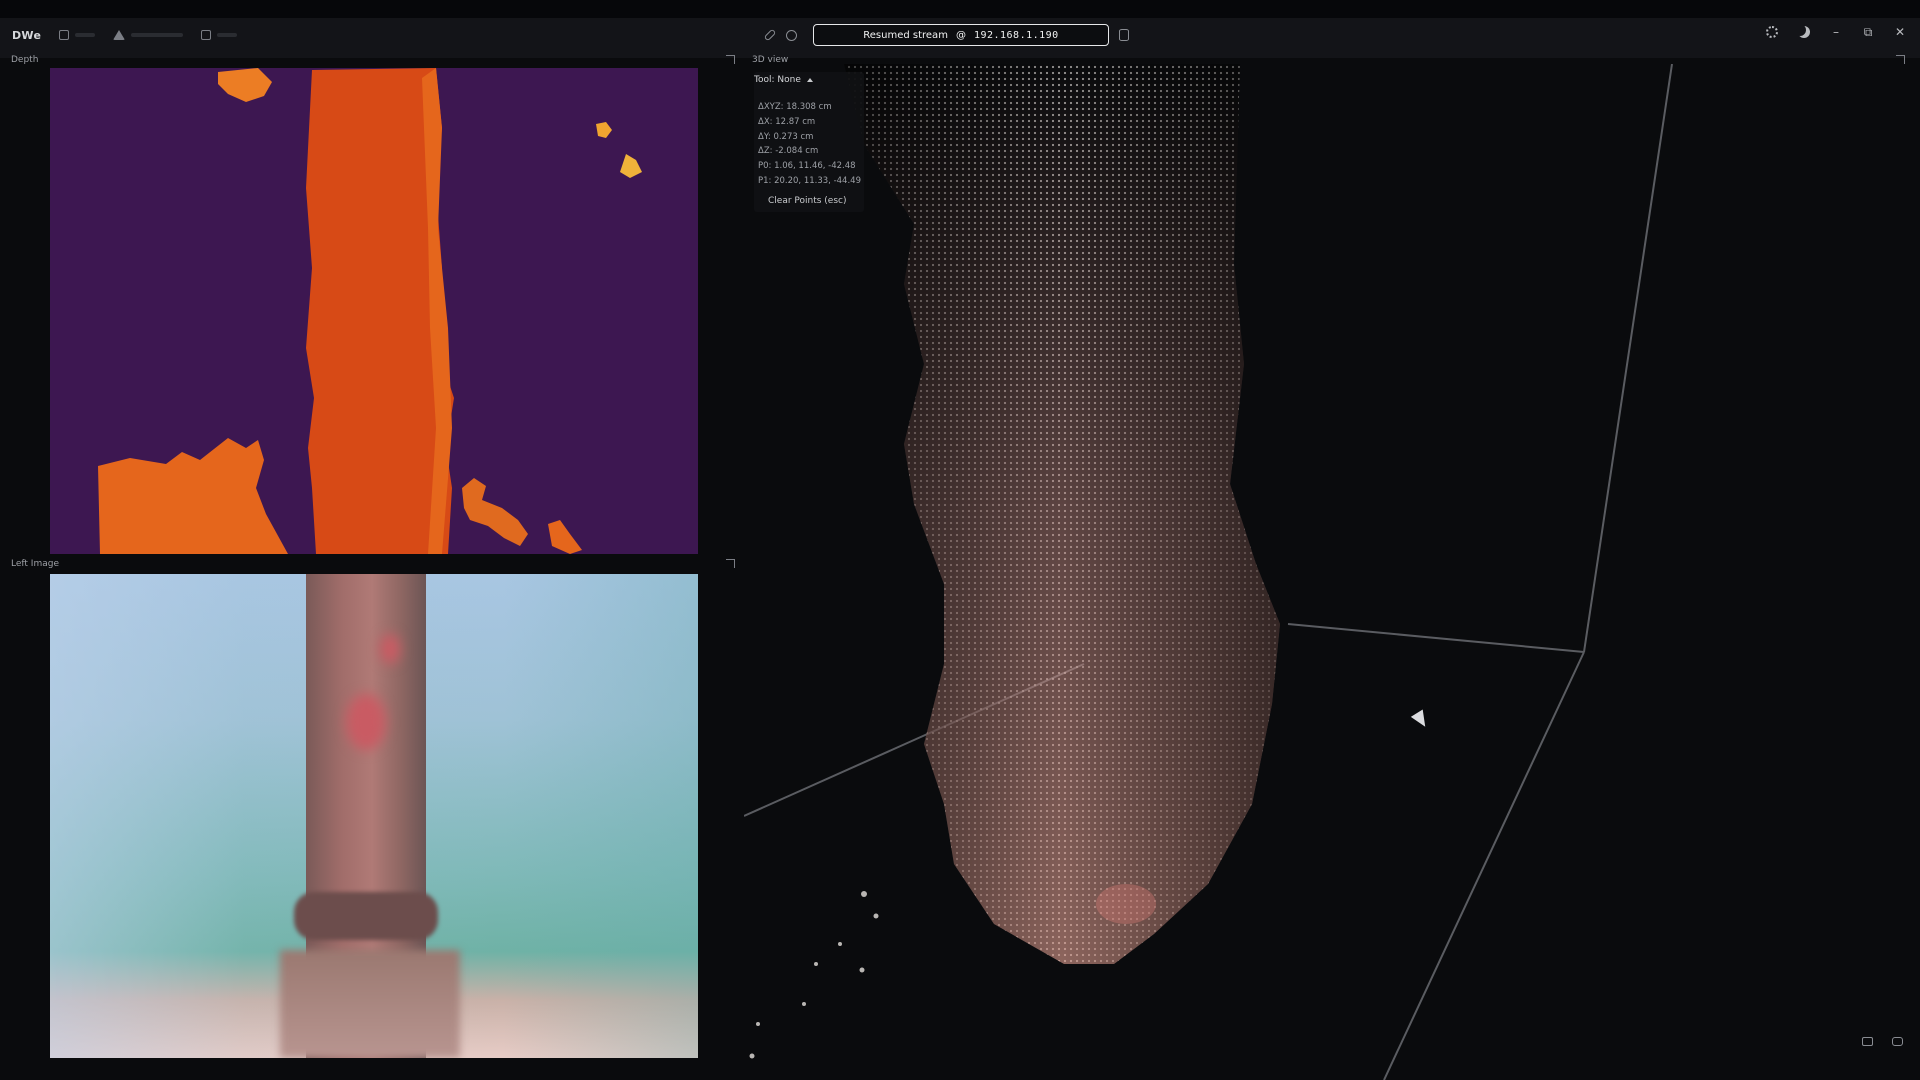  What do you see at coordinates (119, 35) in the screenshot?
I see `mesh-icon` at bounding box center [119, 35].